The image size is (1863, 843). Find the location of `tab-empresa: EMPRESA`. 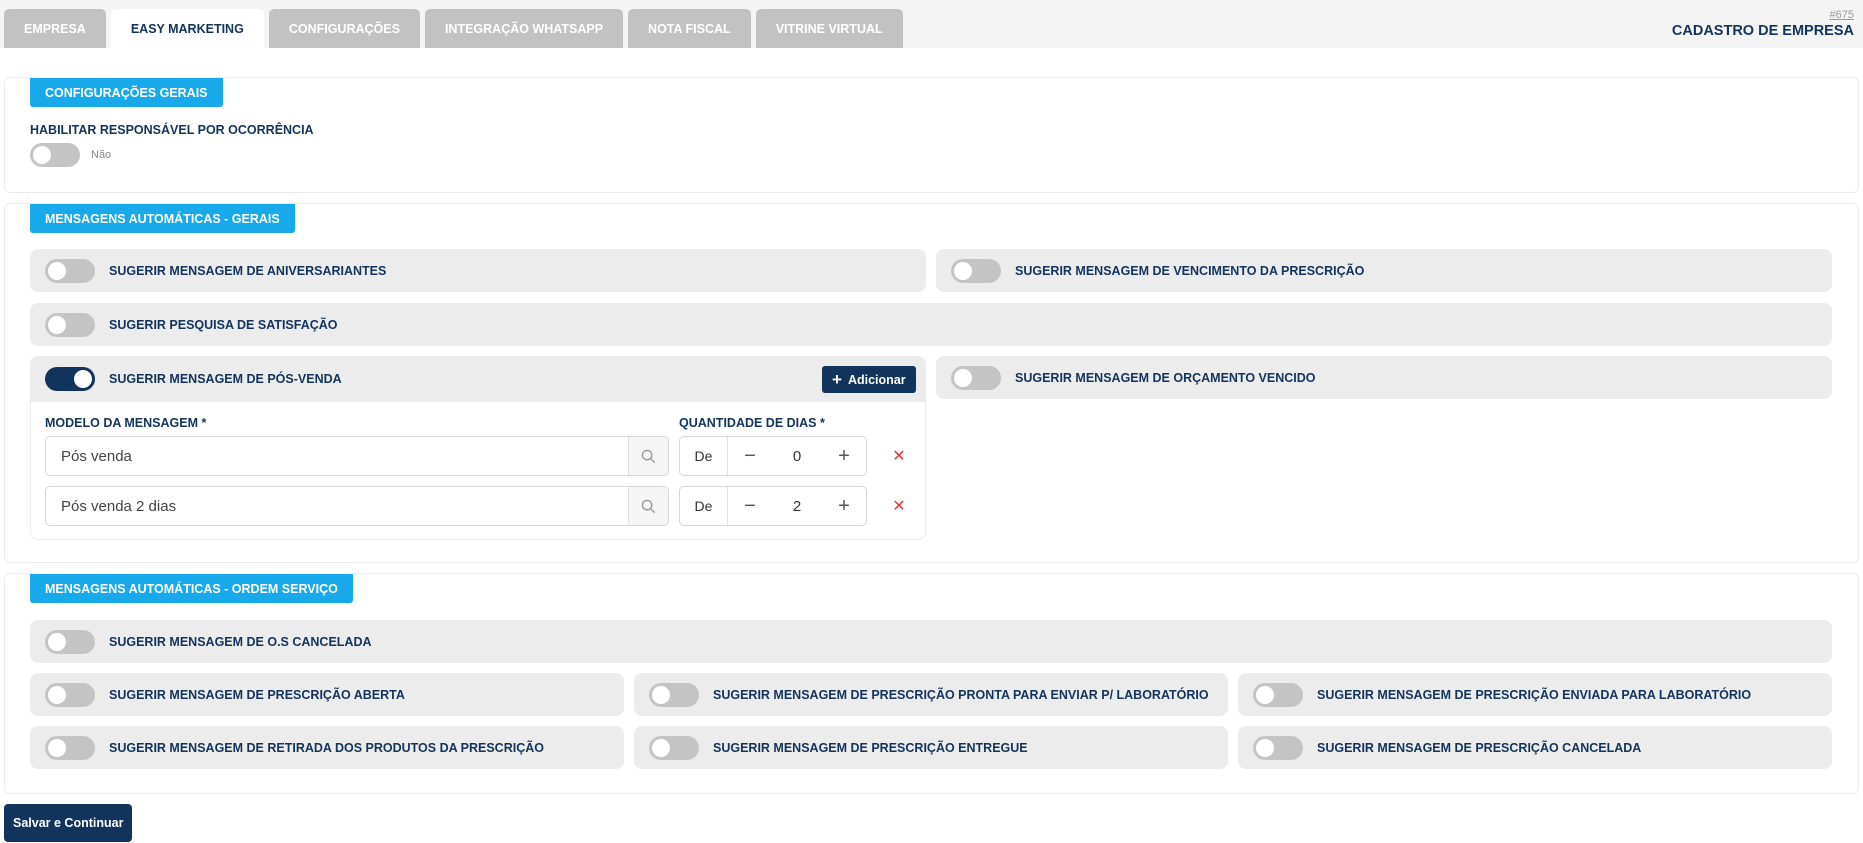

tab-empresa: EMPRESA is located at coordinates (55, 28).